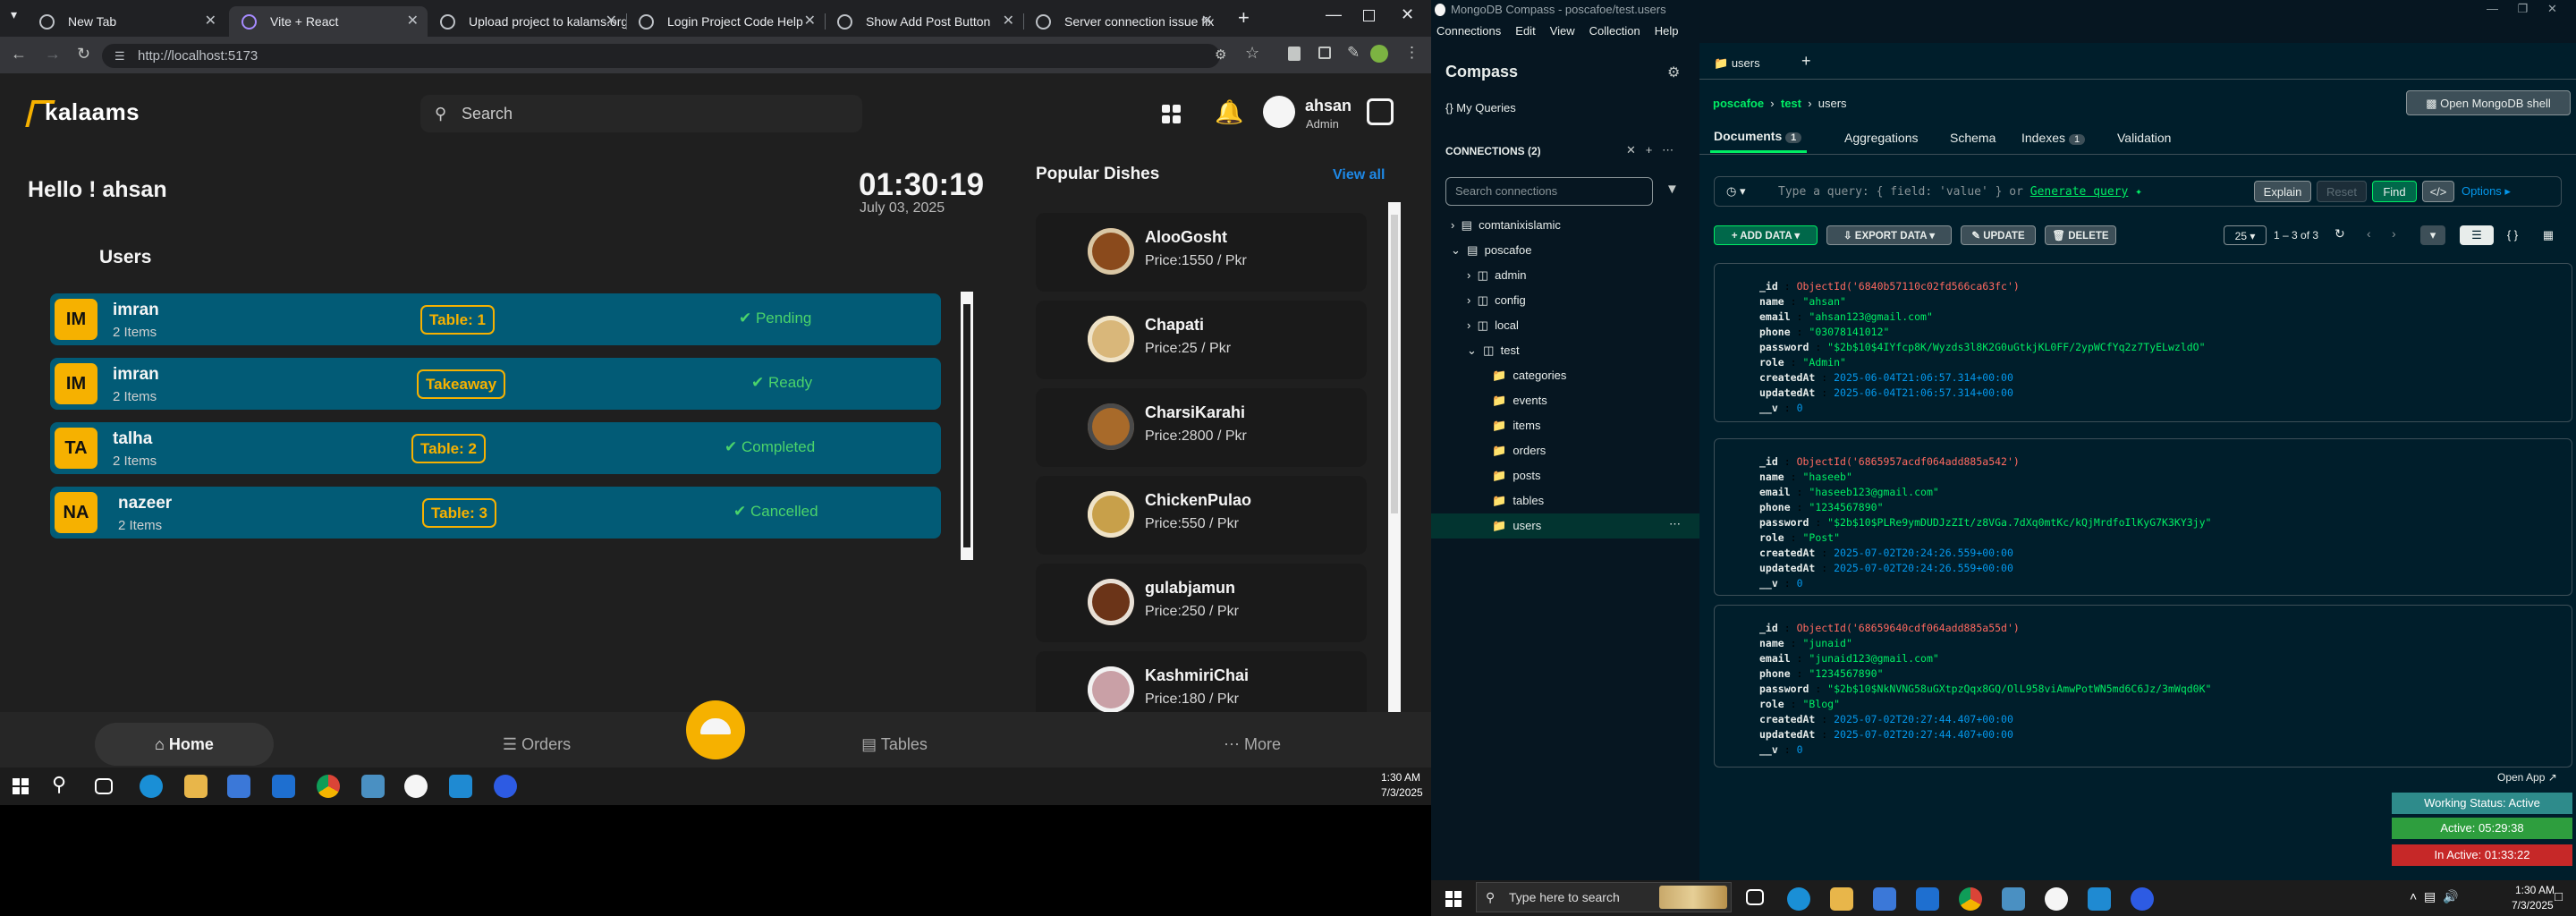 Image resolution: width=2576 pixels, height=916 pixels. Describe the element at coordinates (1998, 235) in the screenshot. I see `update-button: ✎ UPDATE` at that location.